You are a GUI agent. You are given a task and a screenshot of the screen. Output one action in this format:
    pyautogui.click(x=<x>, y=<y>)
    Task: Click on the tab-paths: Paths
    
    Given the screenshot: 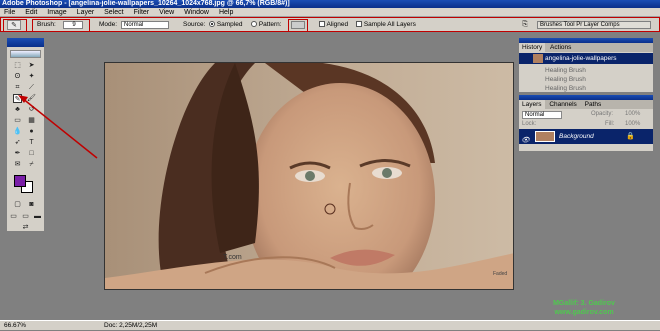 What is the action you would take?
    pyautogui.click(x=593, y=104)
    